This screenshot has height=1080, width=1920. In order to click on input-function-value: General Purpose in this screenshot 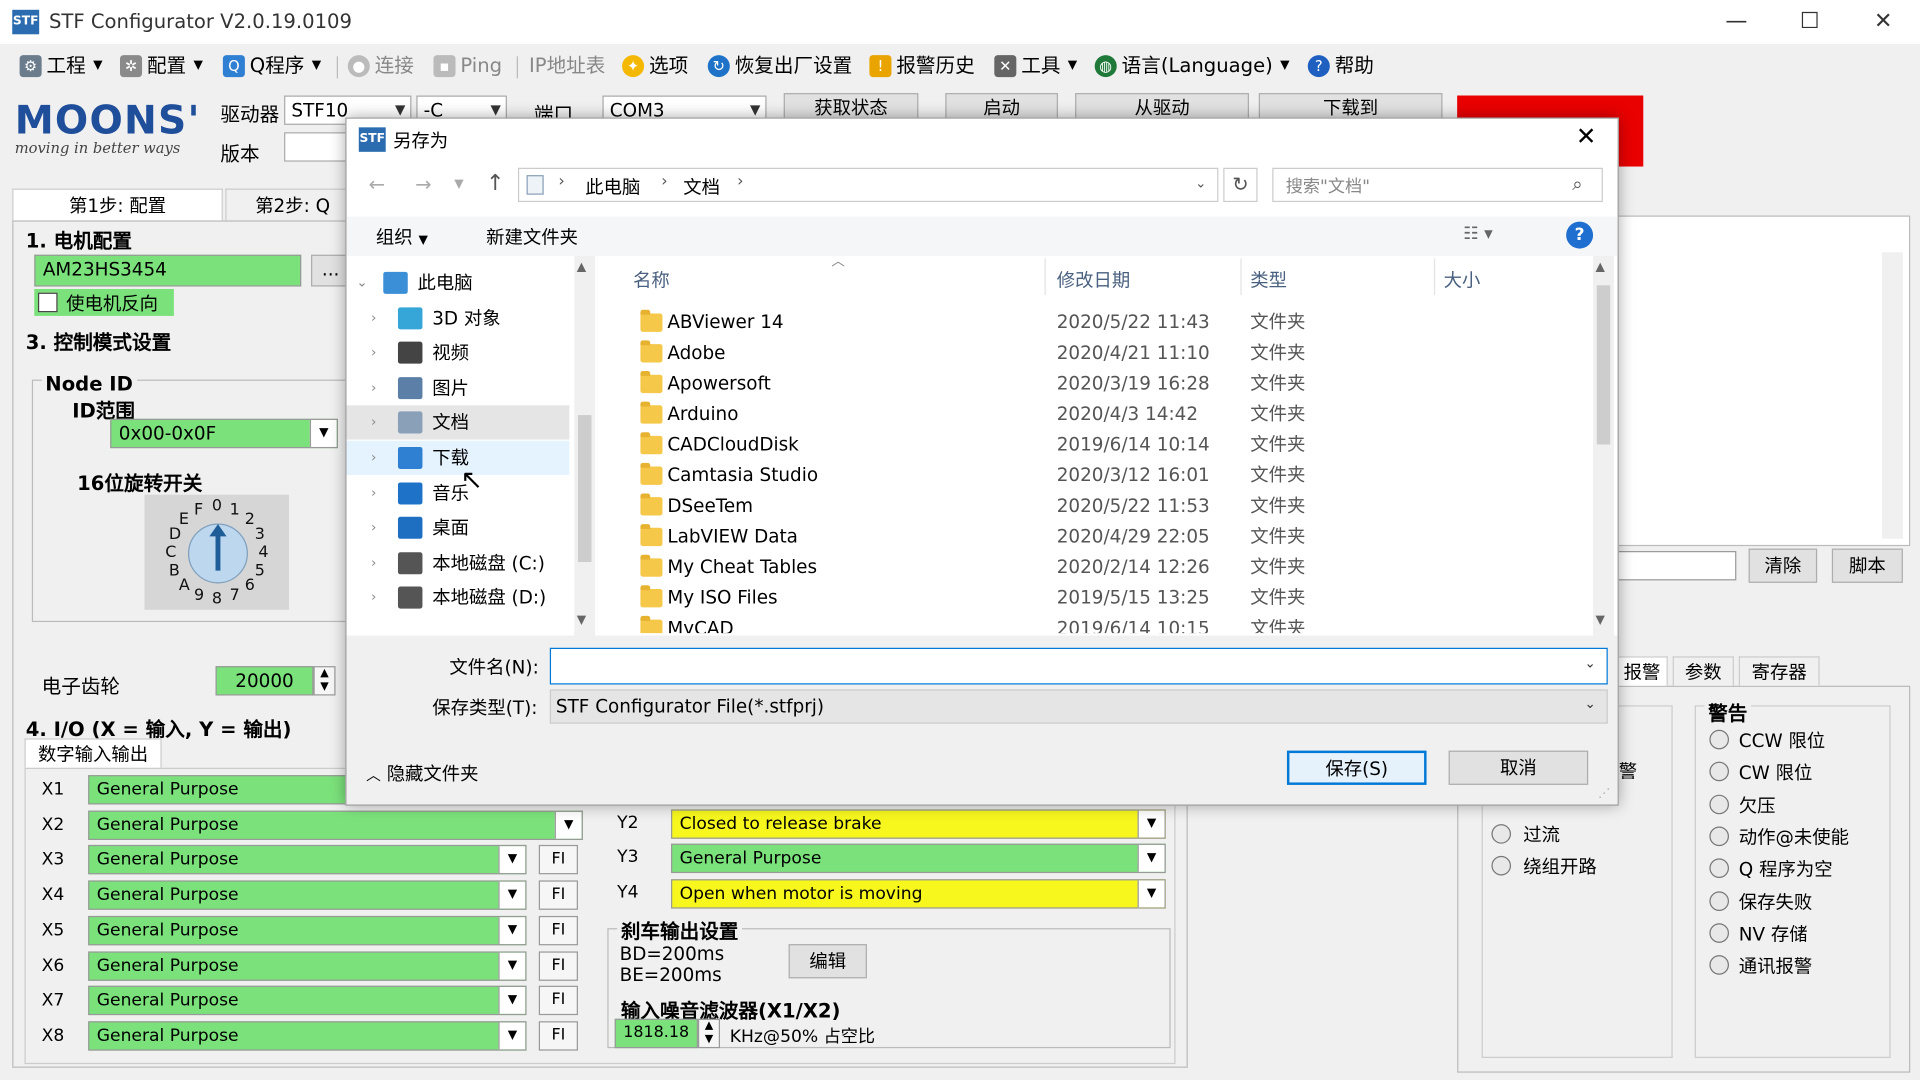, I will do `click(167, 860)`.